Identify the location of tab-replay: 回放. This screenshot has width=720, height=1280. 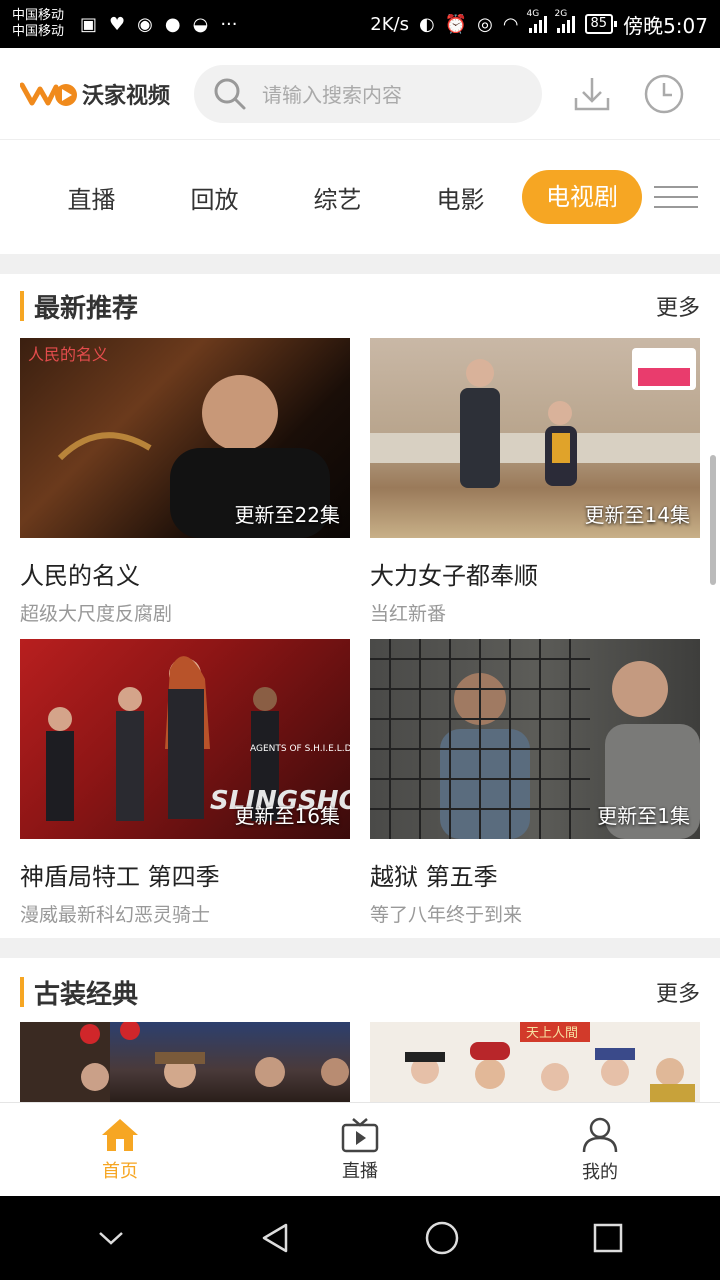
(214, 197).